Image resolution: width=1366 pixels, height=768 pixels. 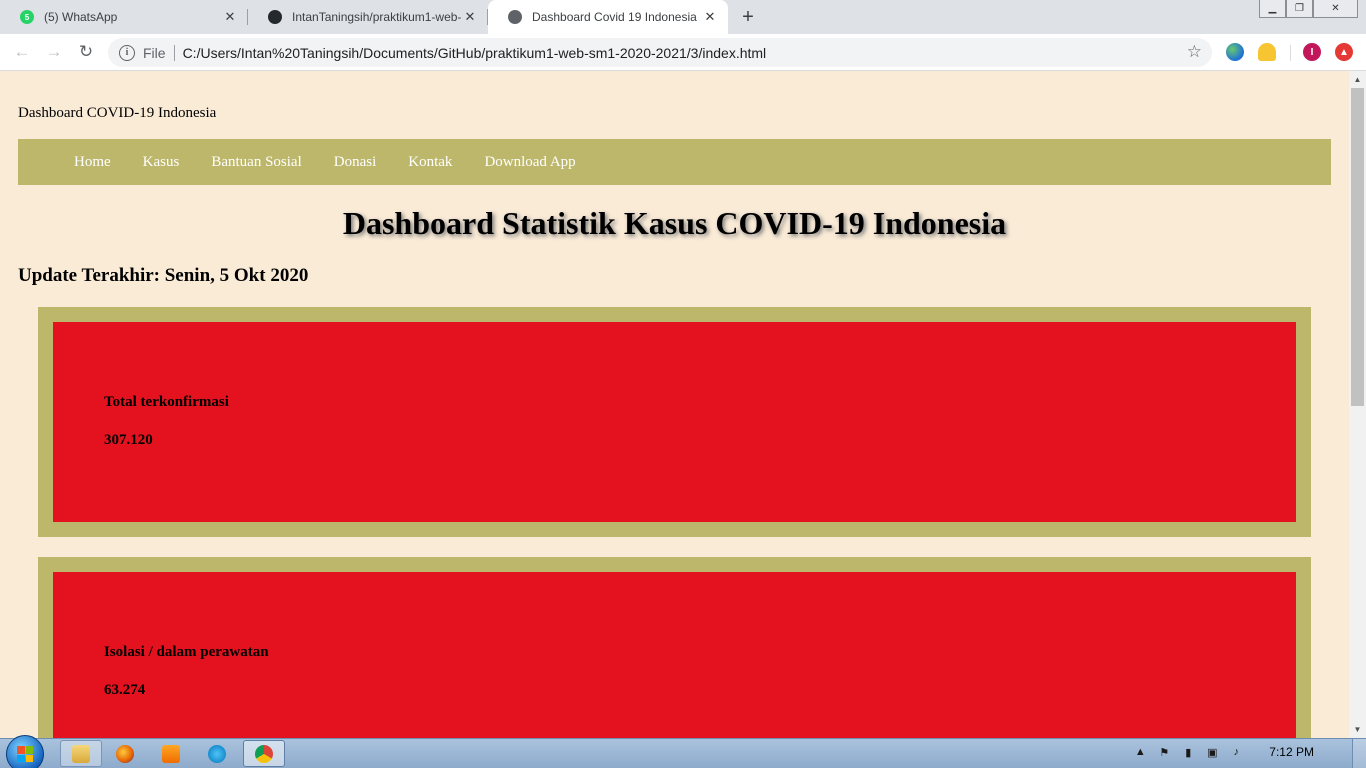 I want to click on nav-link-home: Home, so click(x=92, y=162).